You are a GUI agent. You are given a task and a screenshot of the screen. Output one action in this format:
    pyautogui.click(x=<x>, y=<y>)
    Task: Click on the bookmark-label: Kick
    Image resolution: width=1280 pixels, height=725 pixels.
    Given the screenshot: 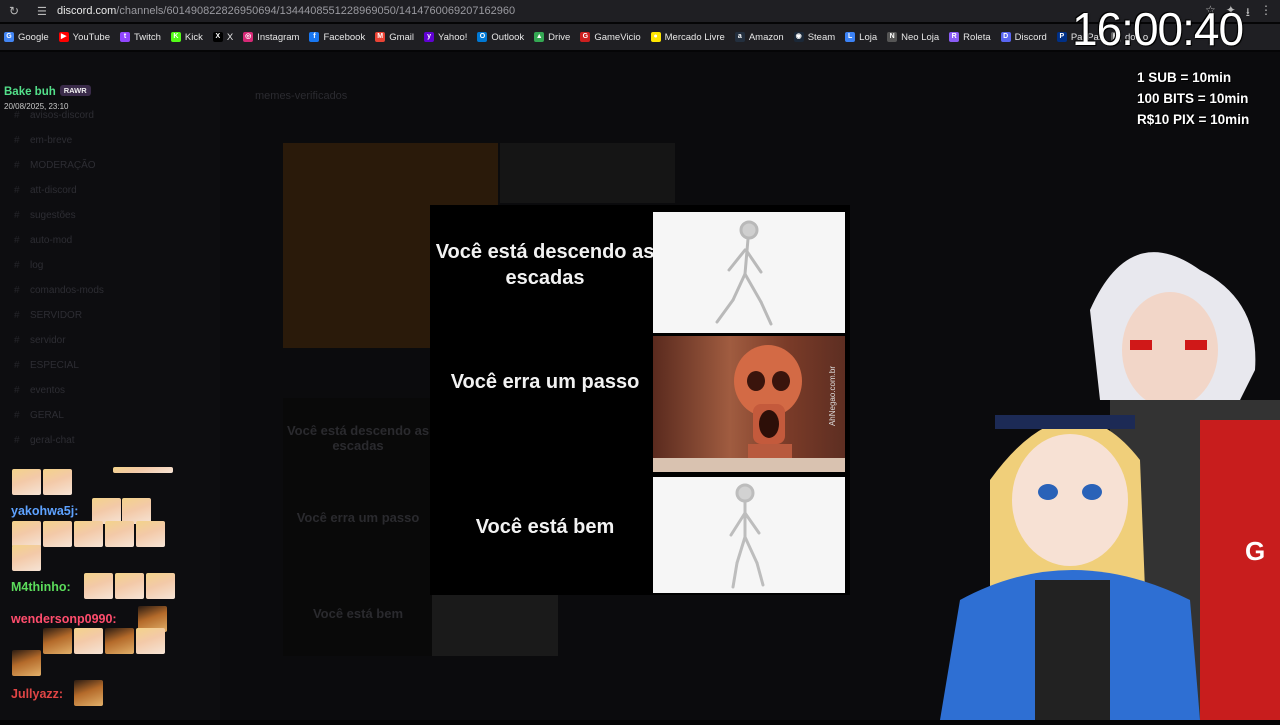 What is the action you would take?
    pyautogui.click(x=193, y=37)
    